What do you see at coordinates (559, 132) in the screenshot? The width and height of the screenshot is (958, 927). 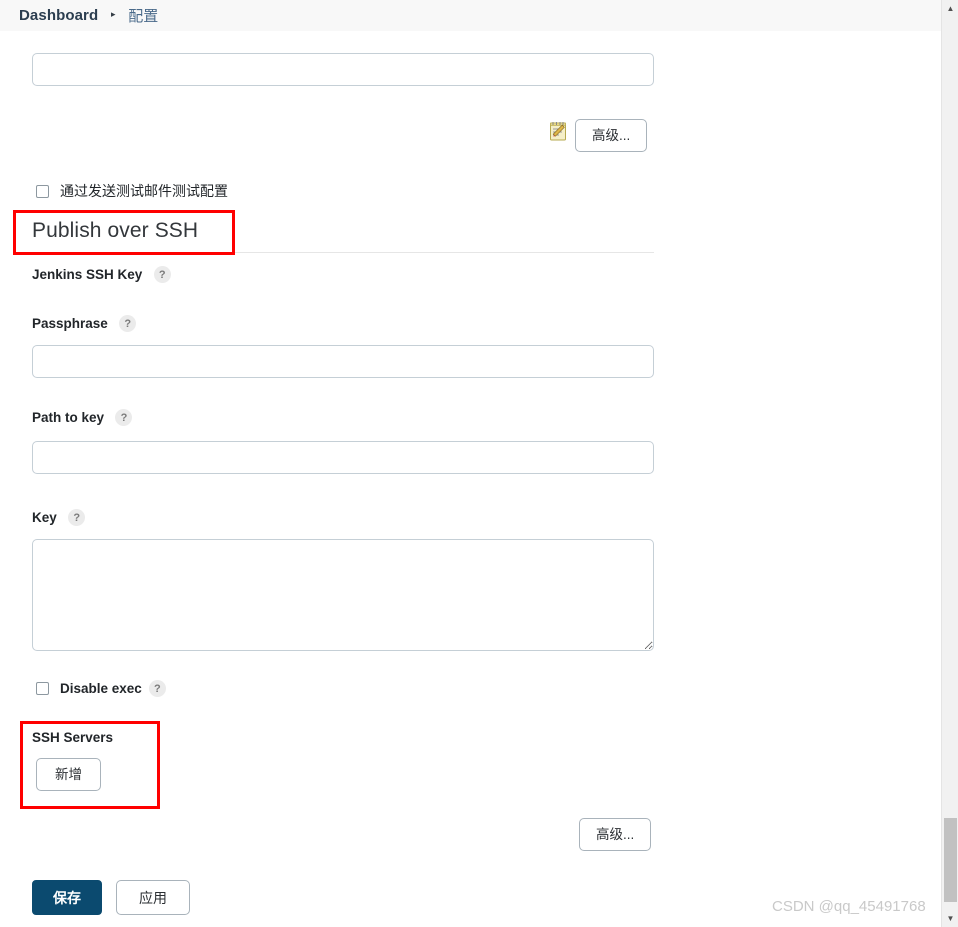 I see `notepad-pencil-icon` at bounding box center [559, 132].